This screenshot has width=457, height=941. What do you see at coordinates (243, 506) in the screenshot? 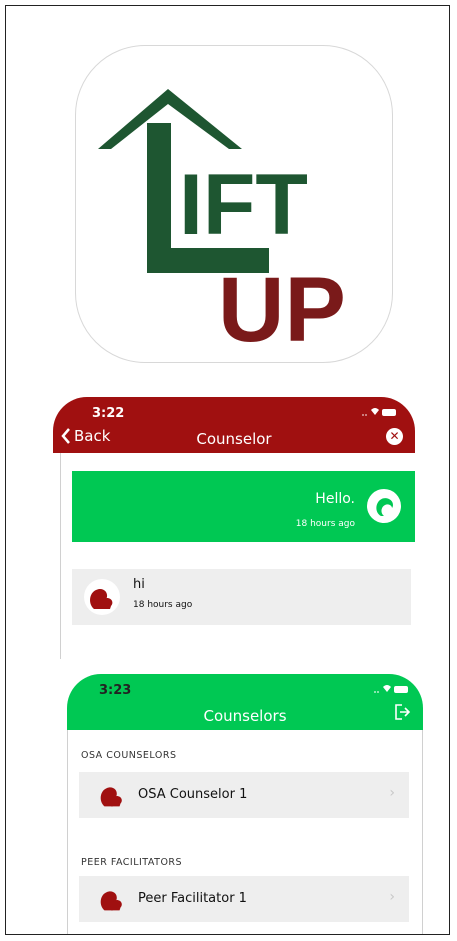
I see `message-bubble-outgoing: Hello. 18 hours ago` at bounding box center [243, 506].